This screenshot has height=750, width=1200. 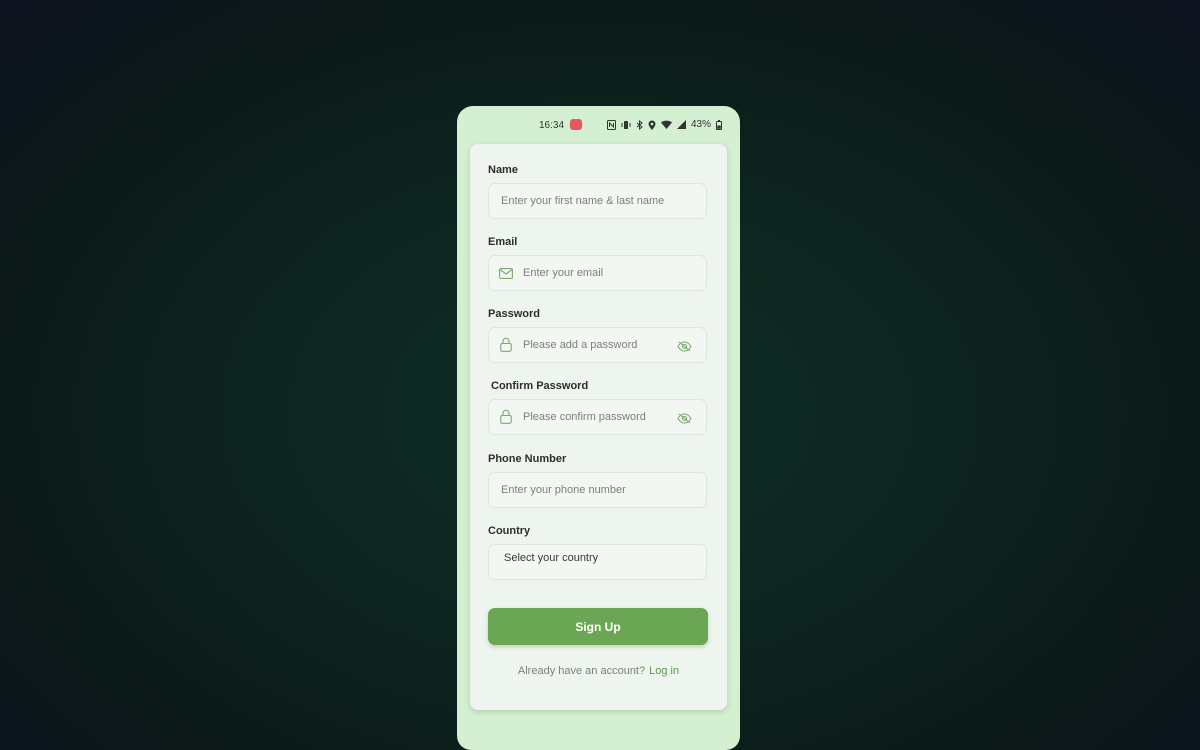 What do you see at coordinates (503, 242) in the screenshot?
I see `email-label: Email` at bounding box center [503, 242].